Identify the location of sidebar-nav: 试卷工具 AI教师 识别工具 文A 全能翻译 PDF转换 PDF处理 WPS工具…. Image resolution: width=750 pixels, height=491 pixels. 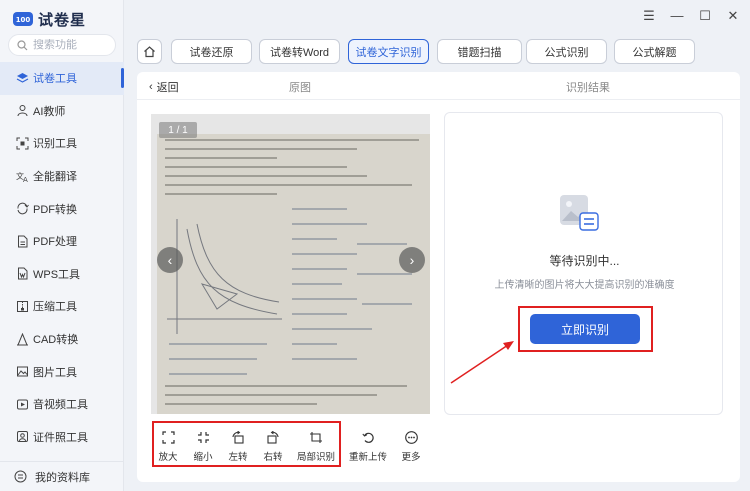
(62, 257).